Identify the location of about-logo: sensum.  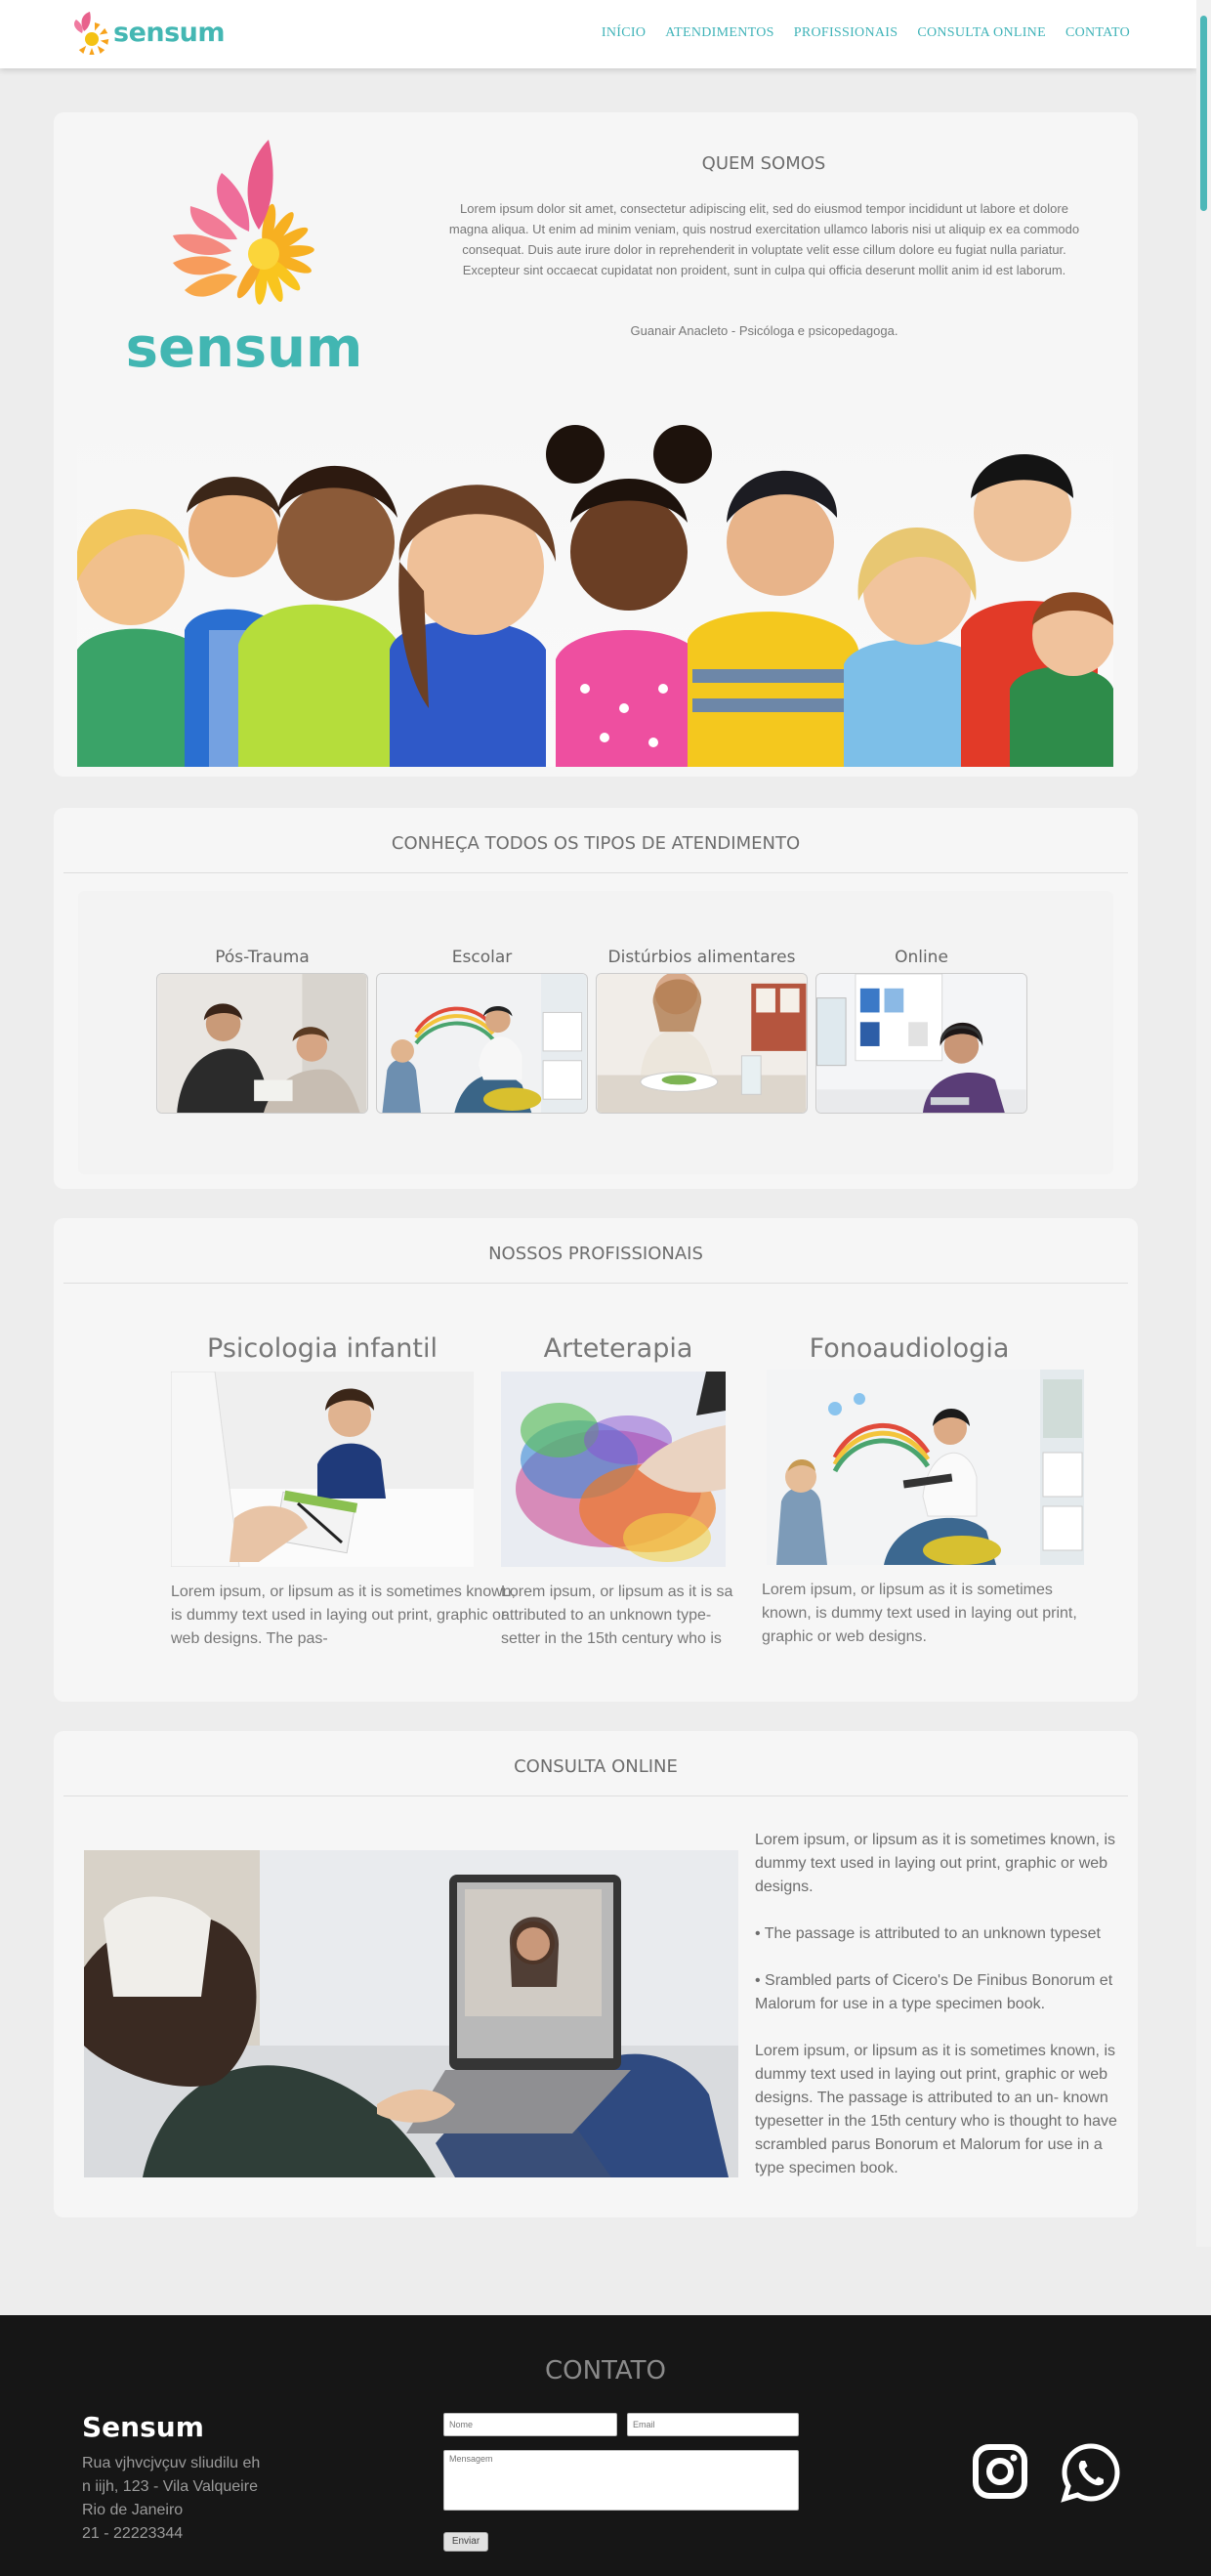
(244, 251).